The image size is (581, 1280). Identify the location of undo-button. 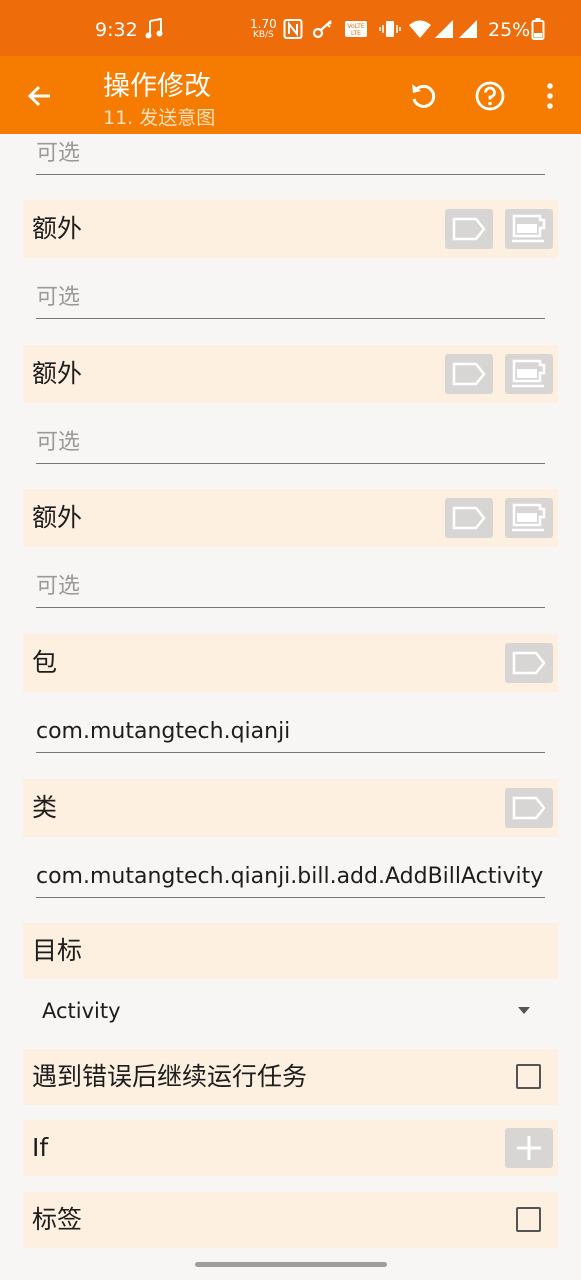
(423, 96).